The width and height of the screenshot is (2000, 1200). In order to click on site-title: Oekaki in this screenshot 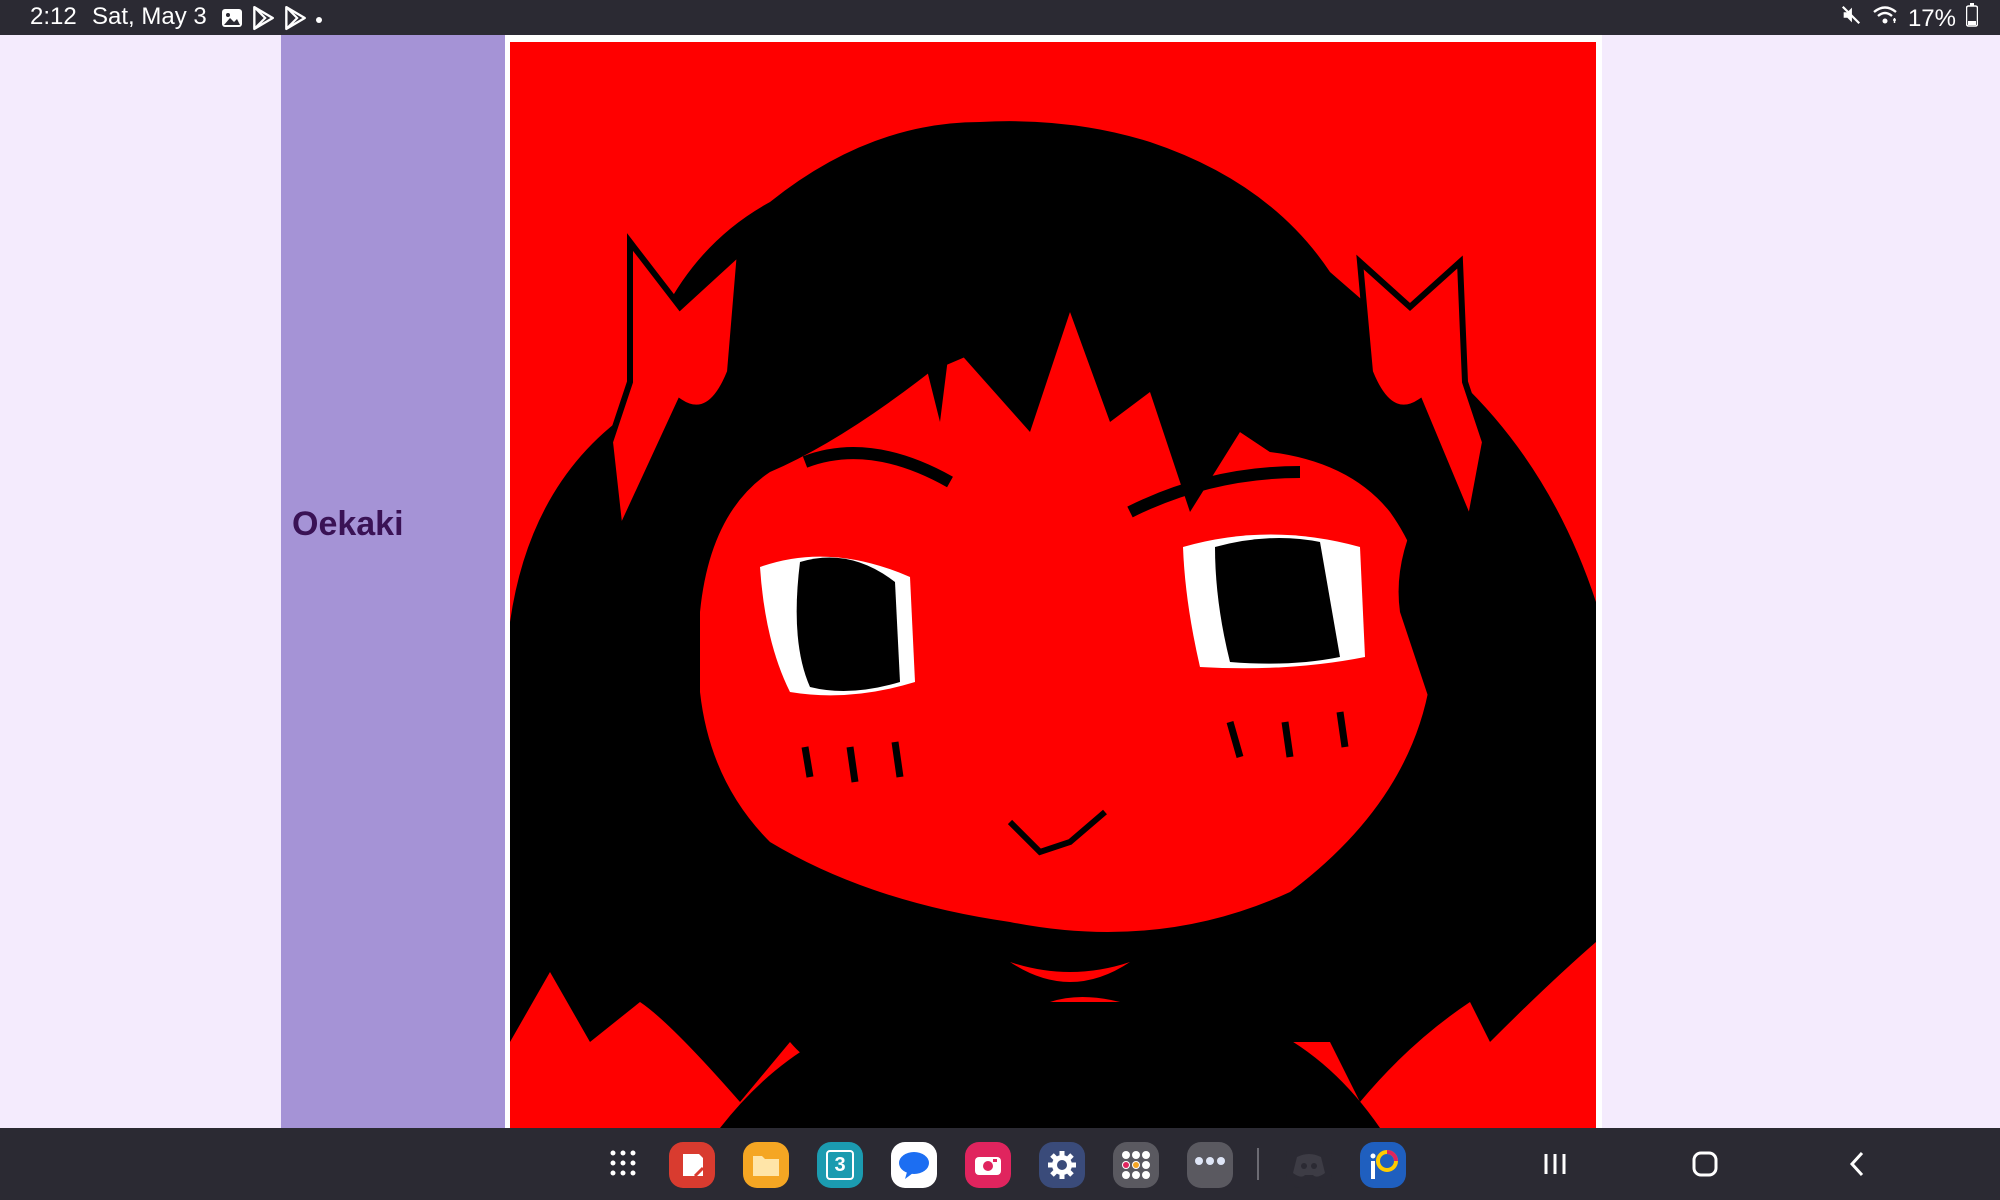, I will do `click(348, 524)`.